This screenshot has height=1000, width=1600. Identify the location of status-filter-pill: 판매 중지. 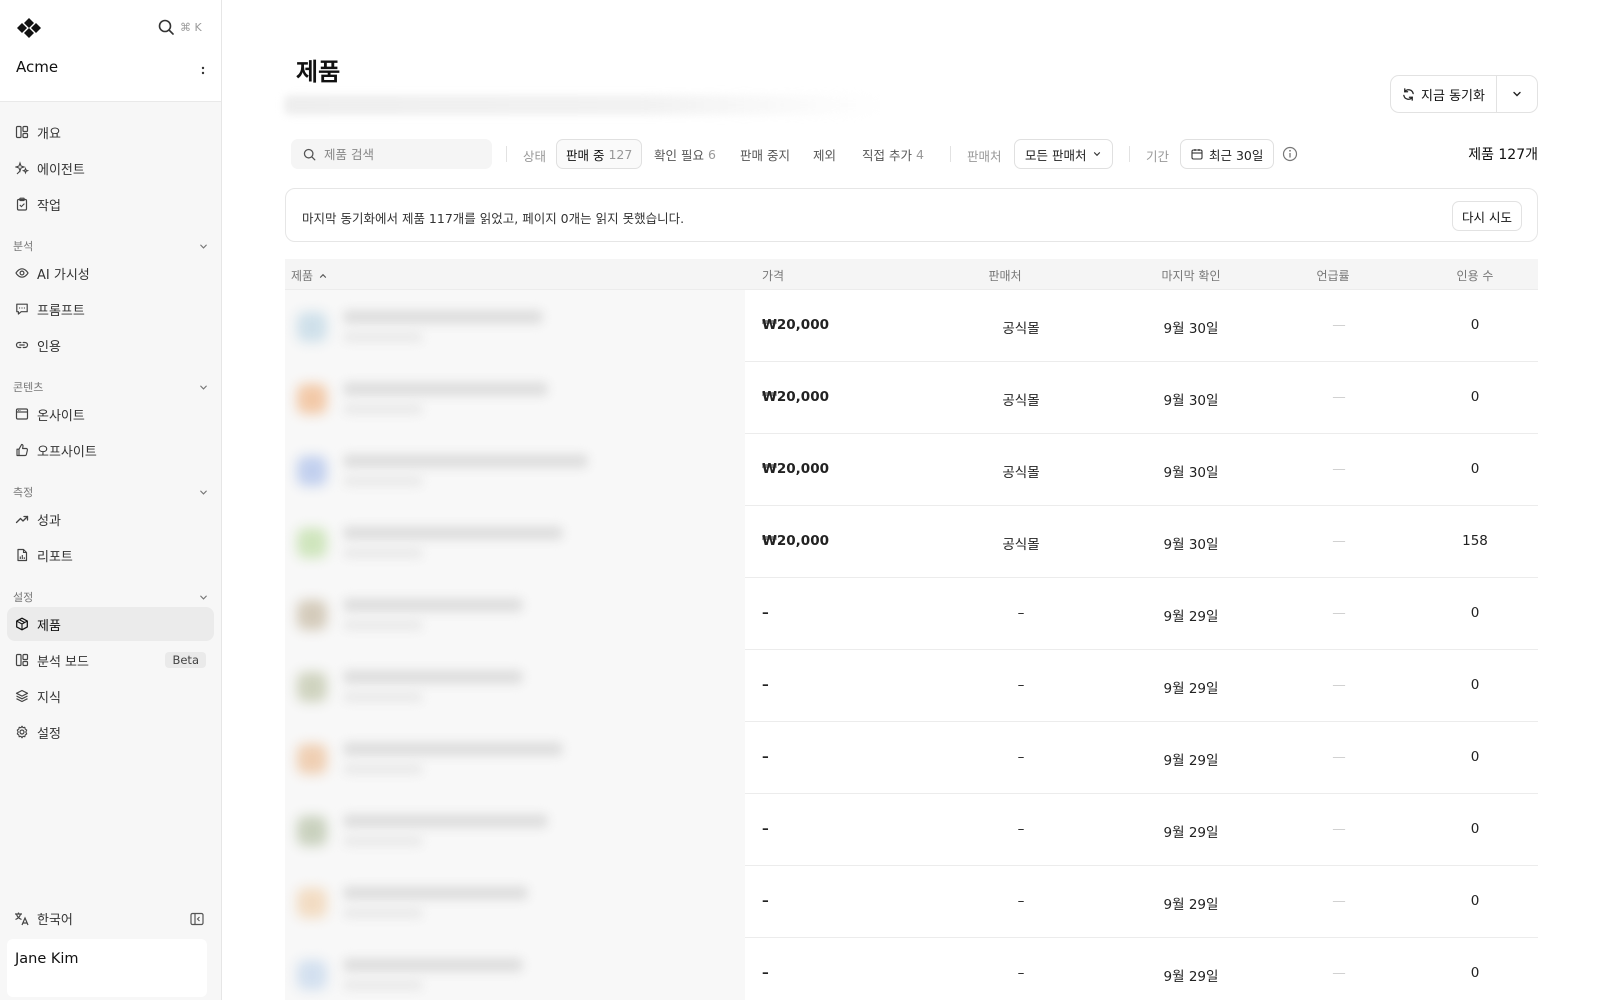
(765, 154).